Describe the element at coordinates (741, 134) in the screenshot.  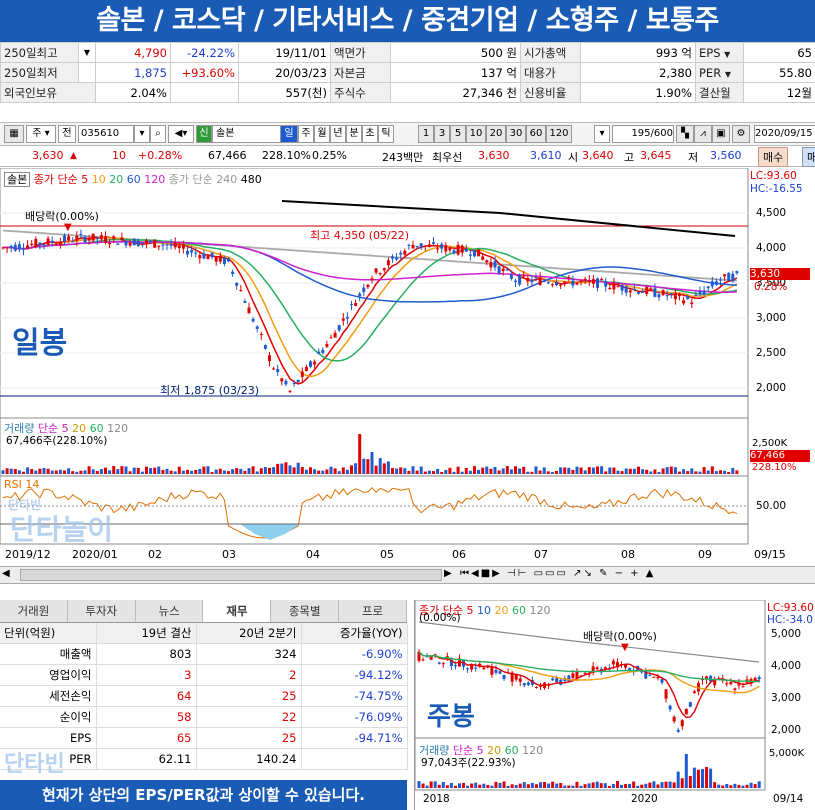
I see `gear-icon: ⚙` at that location.